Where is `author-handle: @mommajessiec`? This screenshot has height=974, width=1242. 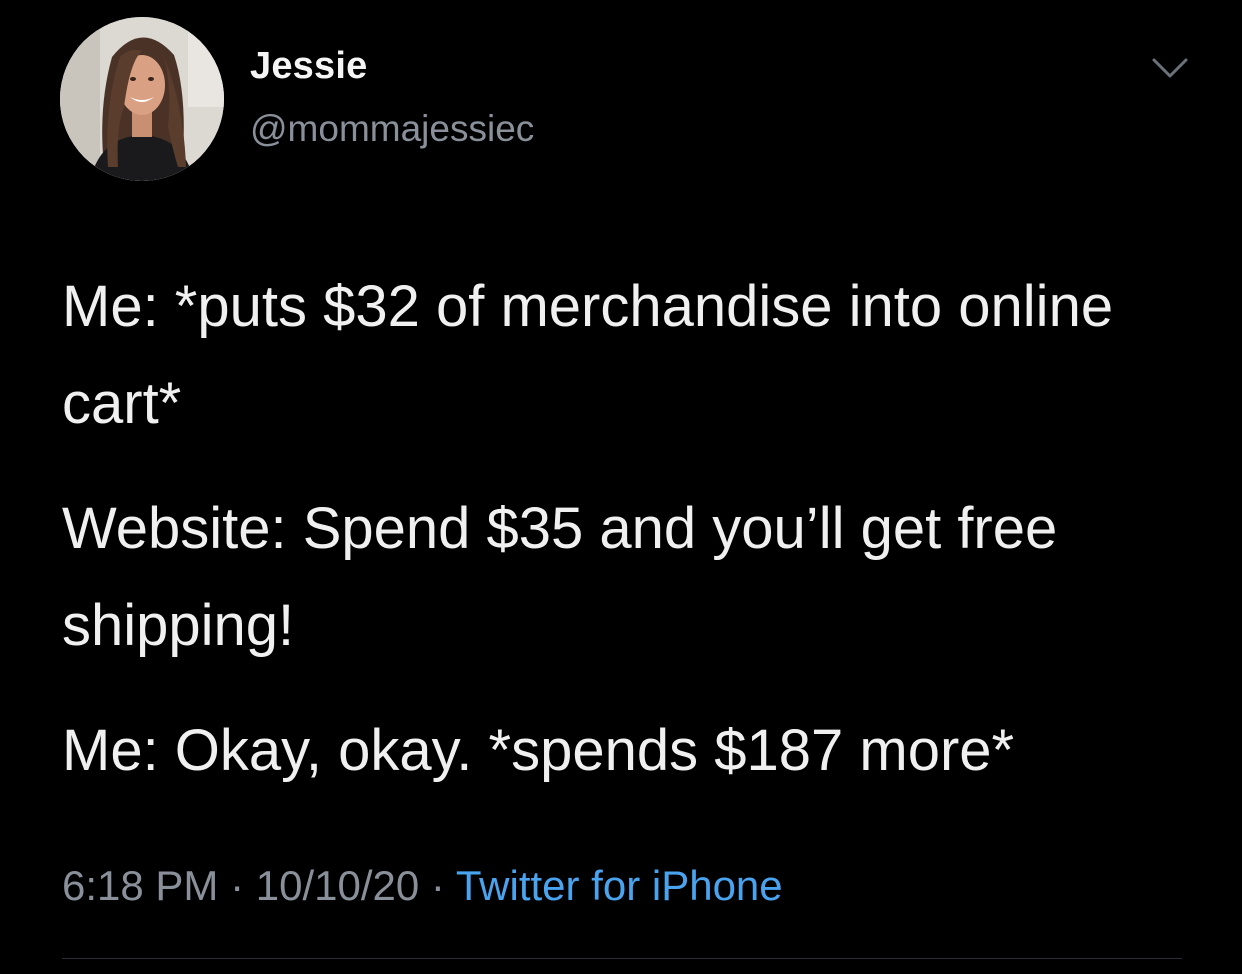 author-handle: @mommajessiec is located at coordinates (392, 129).